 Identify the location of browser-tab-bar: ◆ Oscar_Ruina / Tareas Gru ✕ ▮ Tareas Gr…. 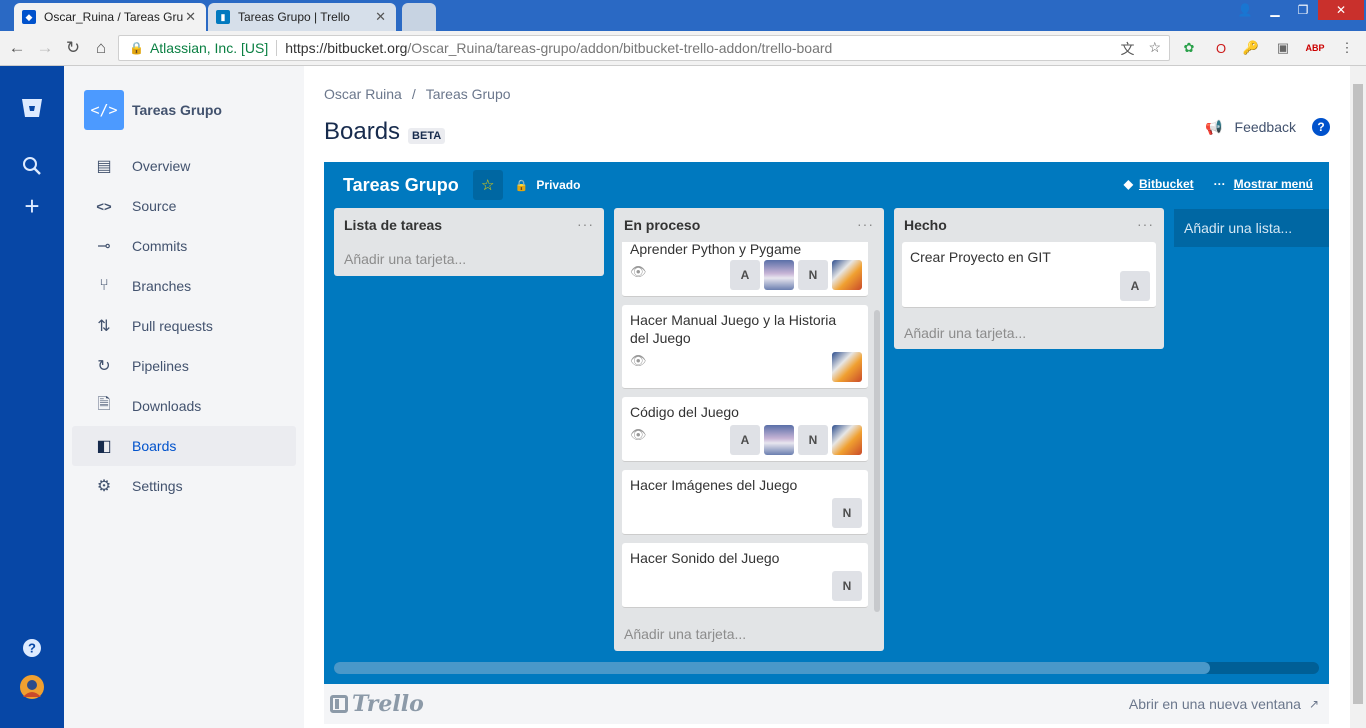
(683, 15).